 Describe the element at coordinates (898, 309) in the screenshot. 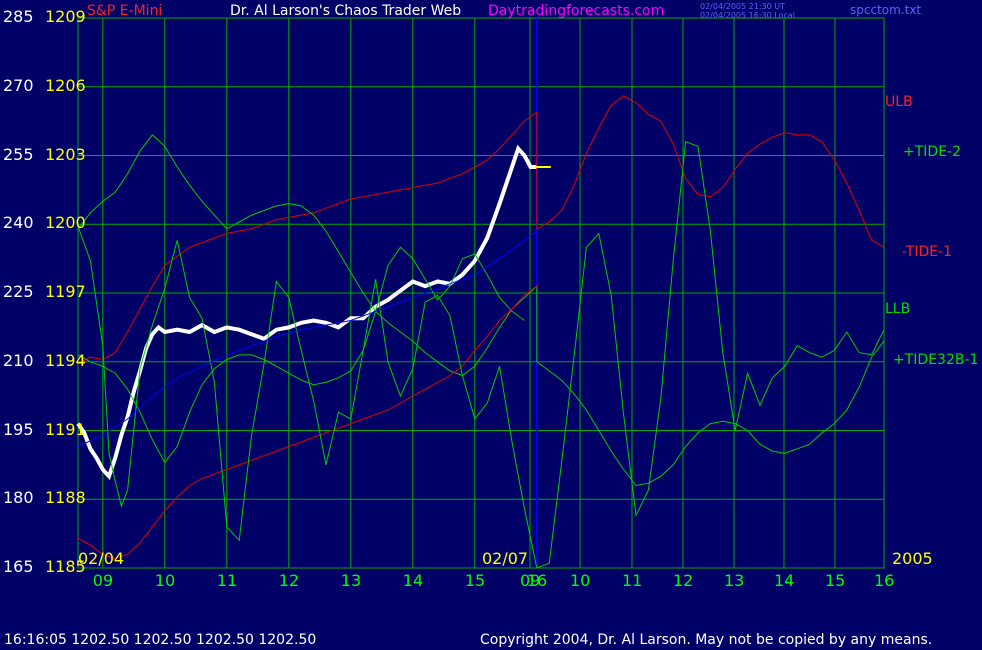

I see `legend-llb: LLB` at that location.